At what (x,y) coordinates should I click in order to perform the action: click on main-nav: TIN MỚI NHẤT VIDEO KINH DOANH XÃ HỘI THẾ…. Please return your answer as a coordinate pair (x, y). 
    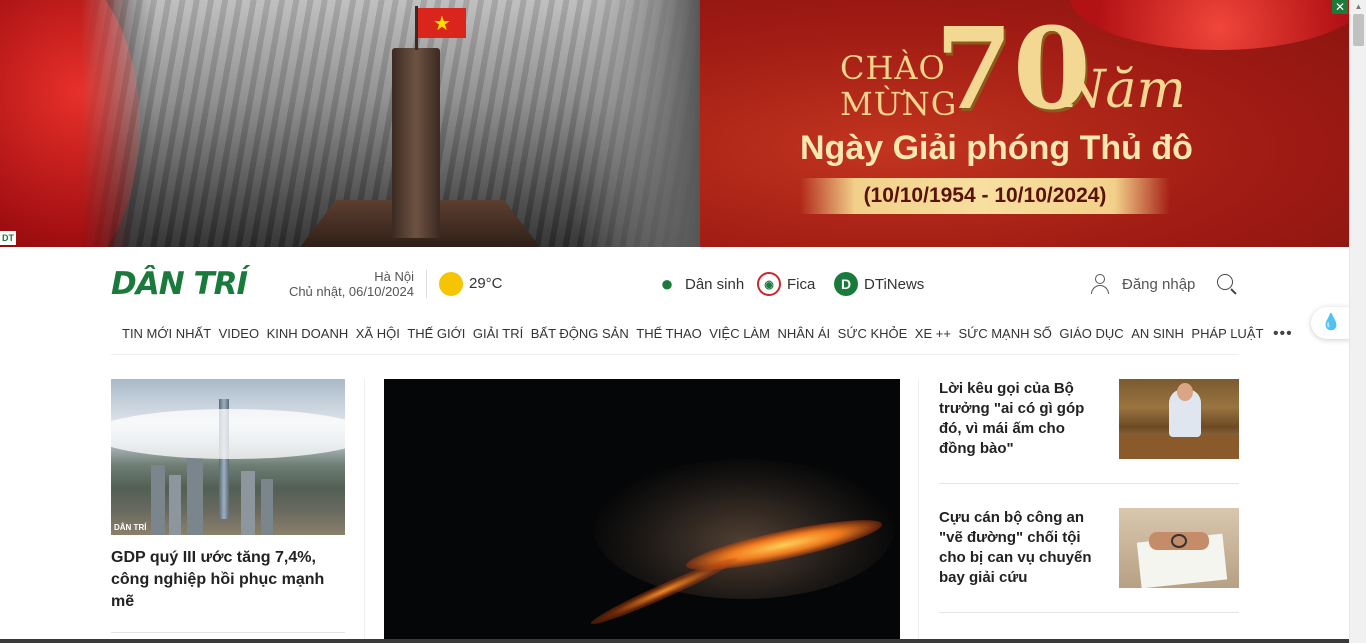
    Looking at the image, I should click on (701, 338).